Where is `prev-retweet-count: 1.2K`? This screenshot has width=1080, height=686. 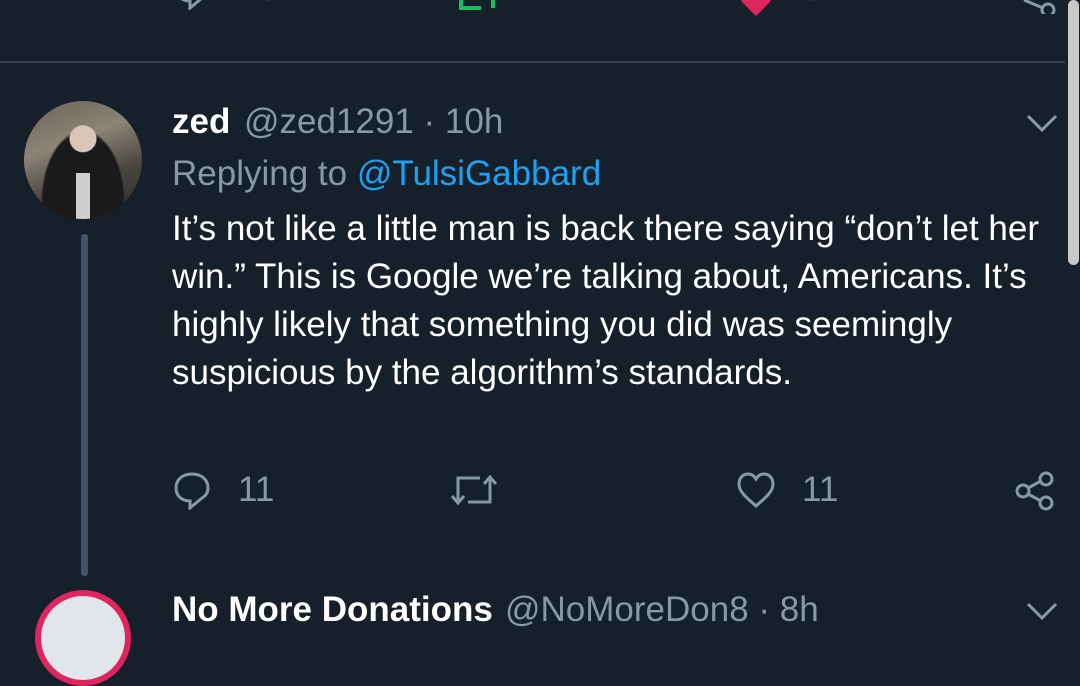
prev-retweet-count: 1.2K is located at coordinates (555, 4).